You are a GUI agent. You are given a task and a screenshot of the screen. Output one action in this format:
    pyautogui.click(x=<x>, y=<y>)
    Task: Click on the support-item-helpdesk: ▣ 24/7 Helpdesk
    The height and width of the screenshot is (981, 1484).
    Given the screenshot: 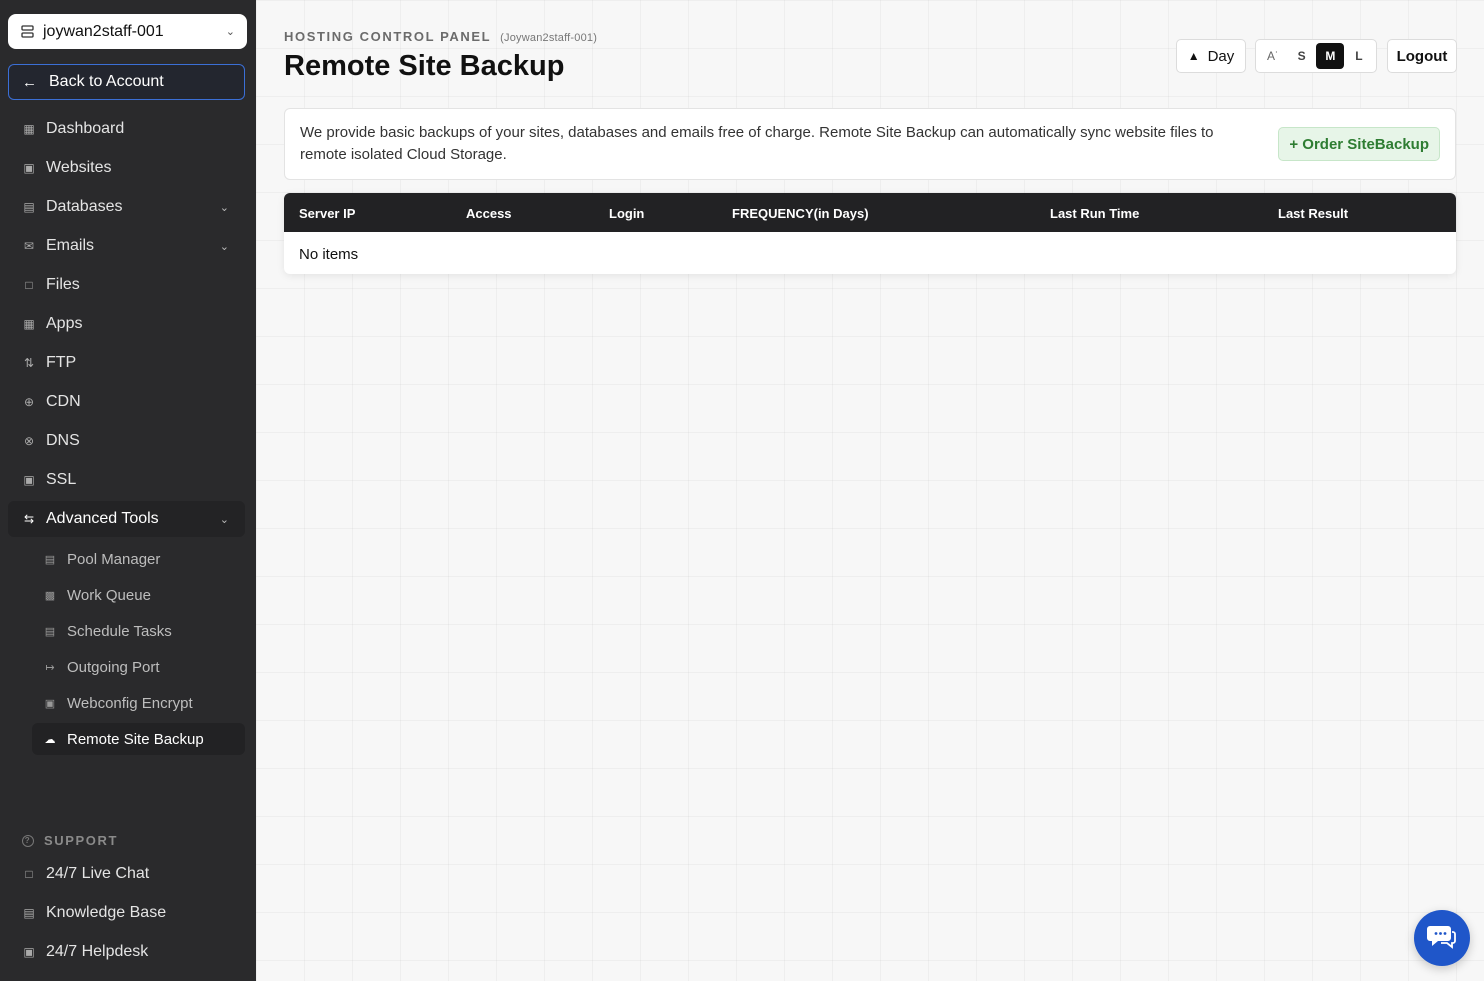 What is the action you would take?
    pyautogui.click(x=126, y=952)
    